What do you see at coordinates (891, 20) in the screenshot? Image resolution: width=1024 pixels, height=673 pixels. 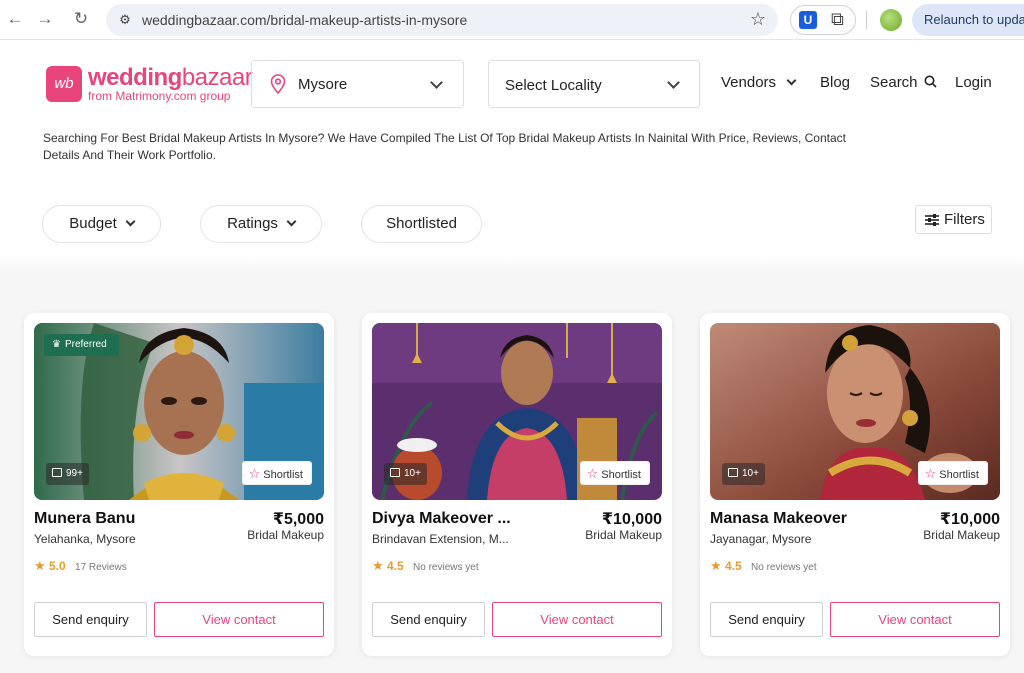 I see `profile-avatar` at bounding box center [891, 20].